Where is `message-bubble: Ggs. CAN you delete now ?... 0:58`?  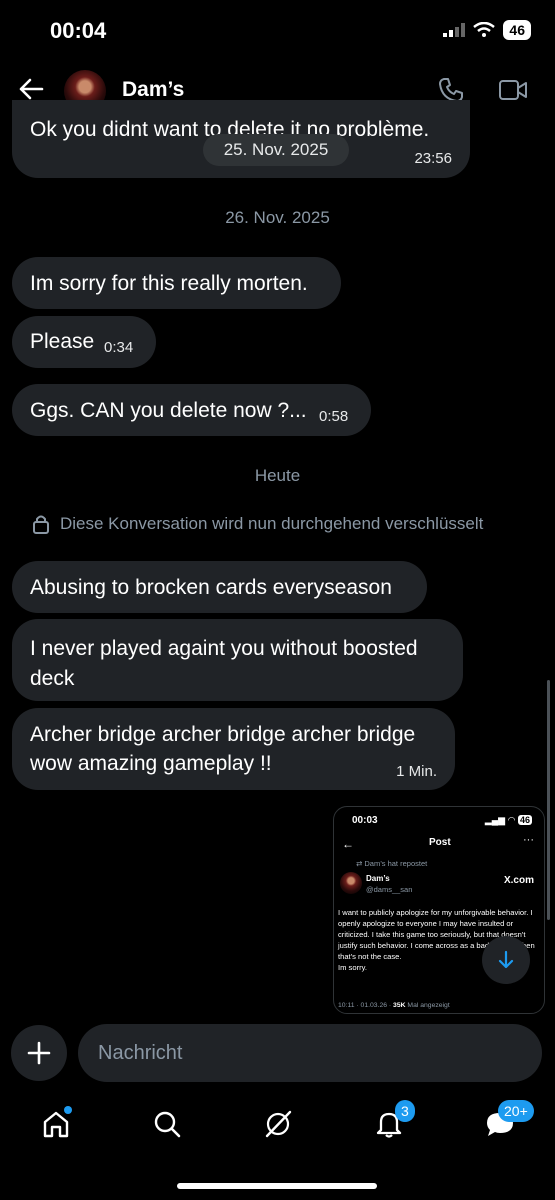 message-bubble: Ggs. CAN you delete now ?... 0:58 is located at coordinates (191, 410).